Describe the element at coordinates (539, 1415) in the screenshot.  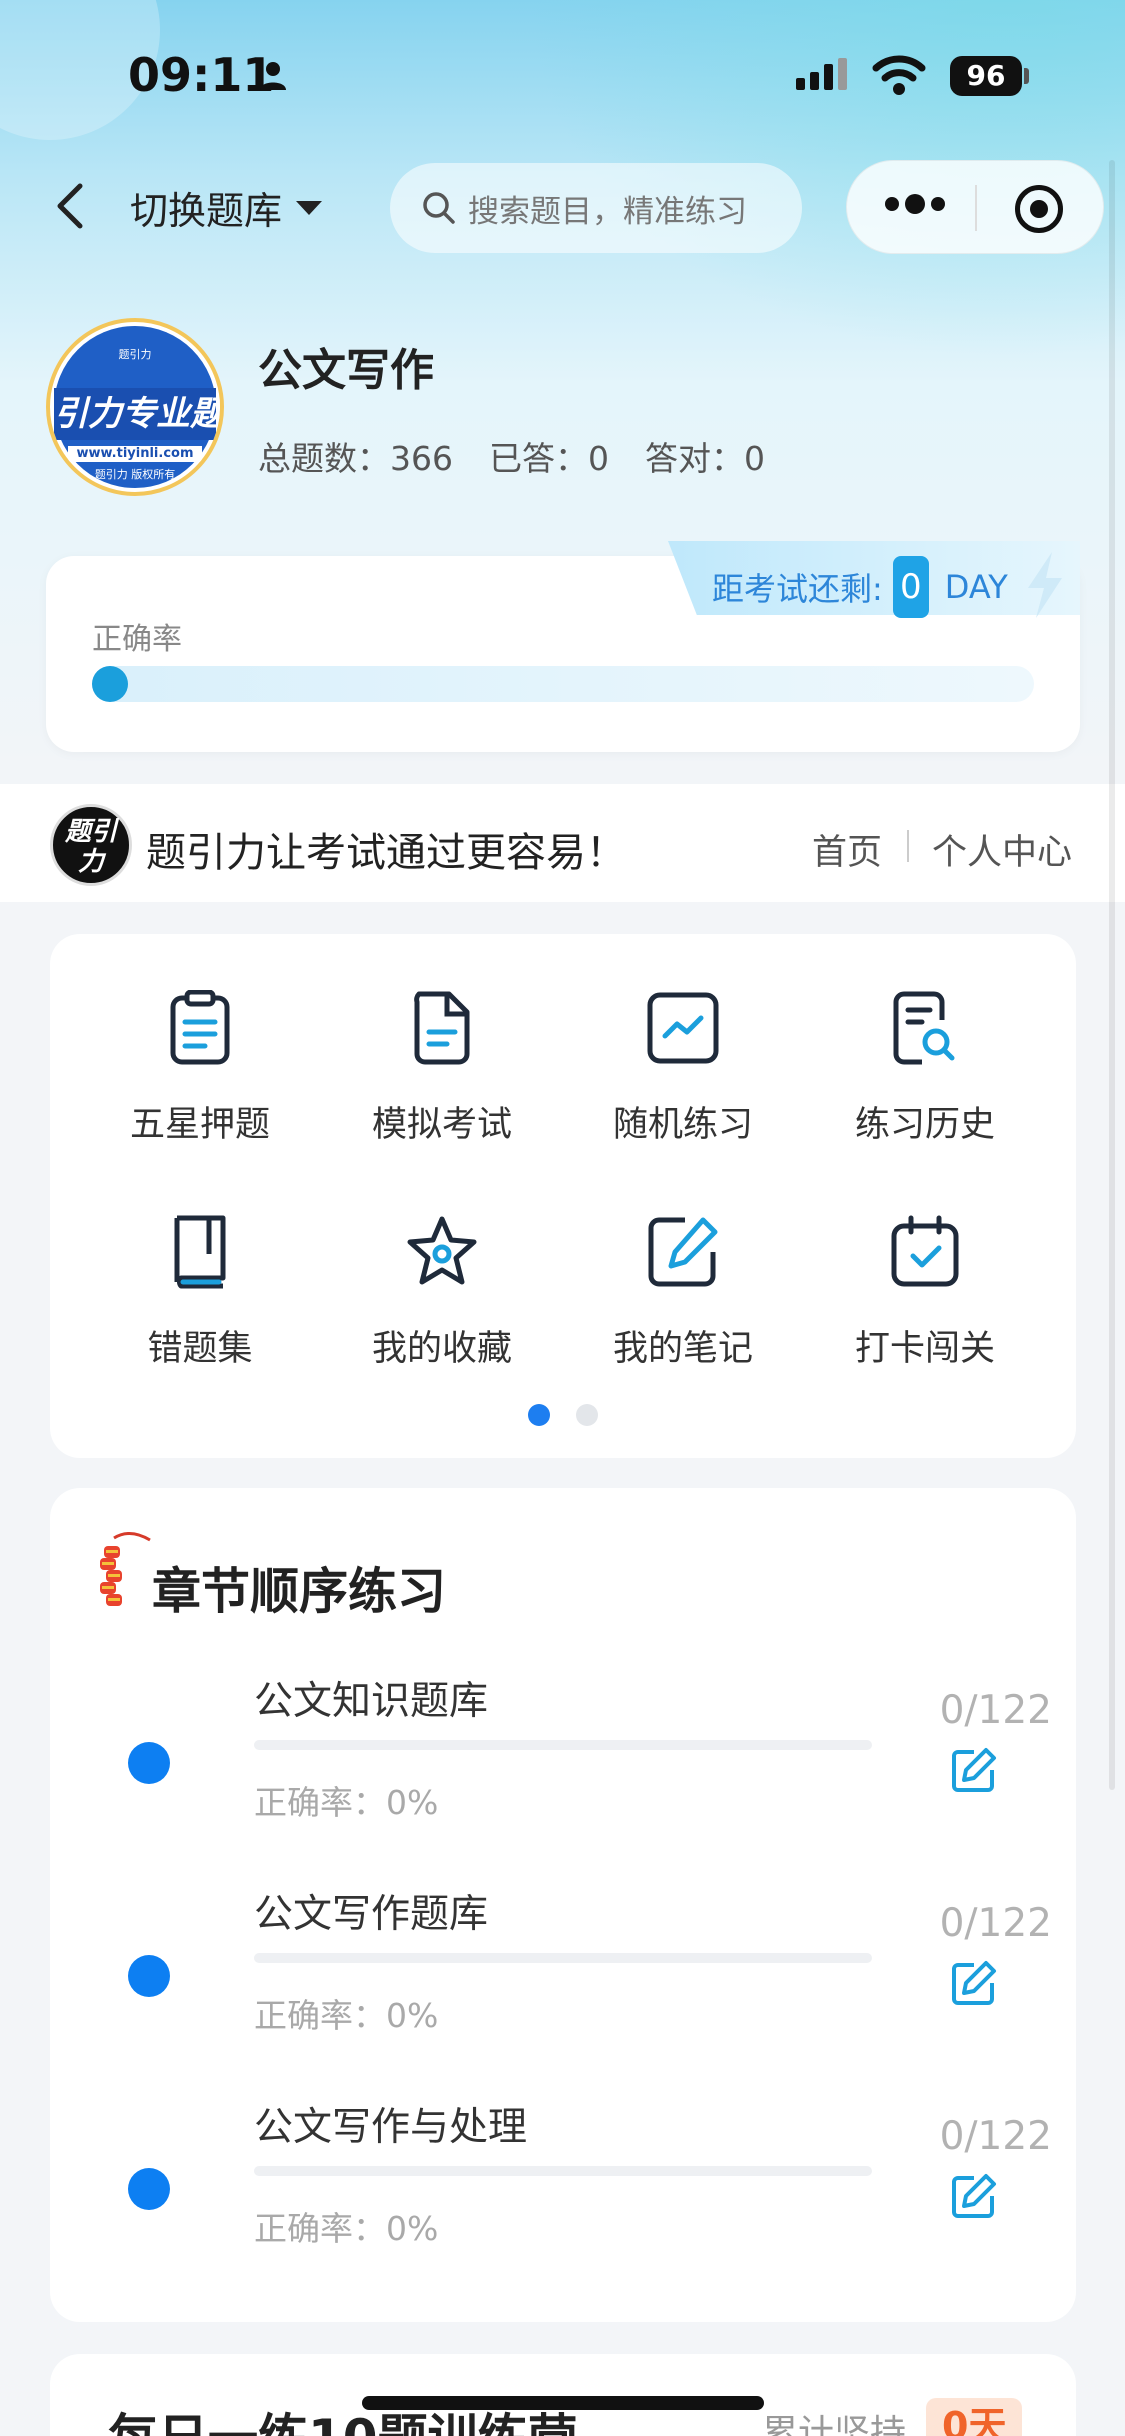
I see `pager-dot-active` at that location.